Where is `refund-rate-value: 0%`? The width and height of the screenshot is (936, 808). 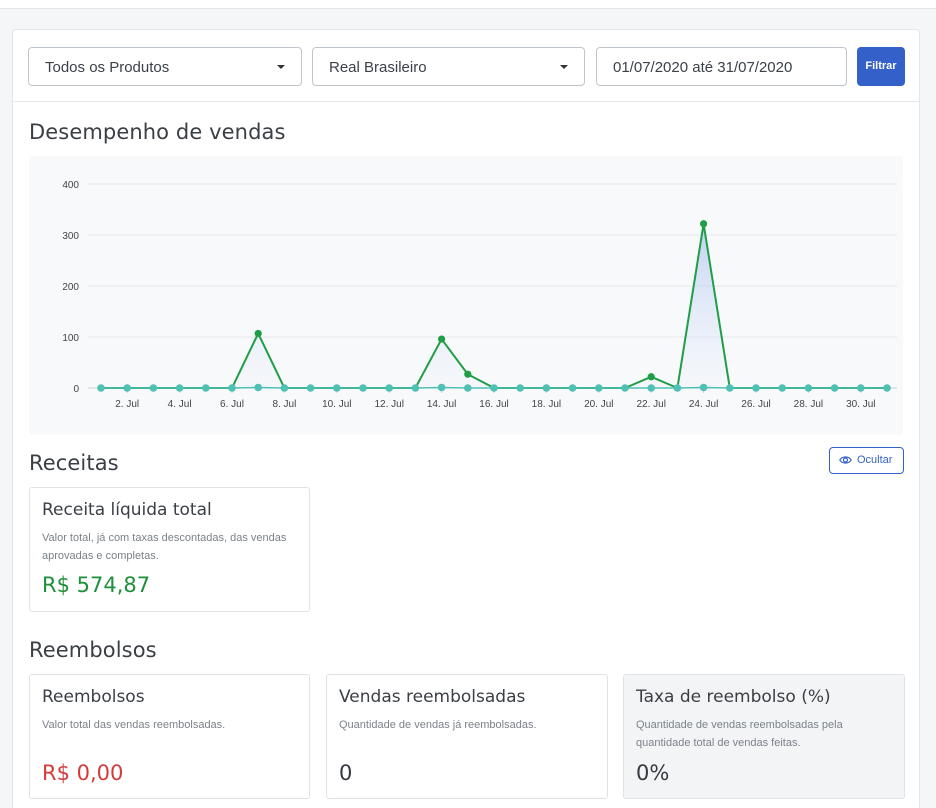
refund-rate-value: 0% is located at coordinates (653, 773).